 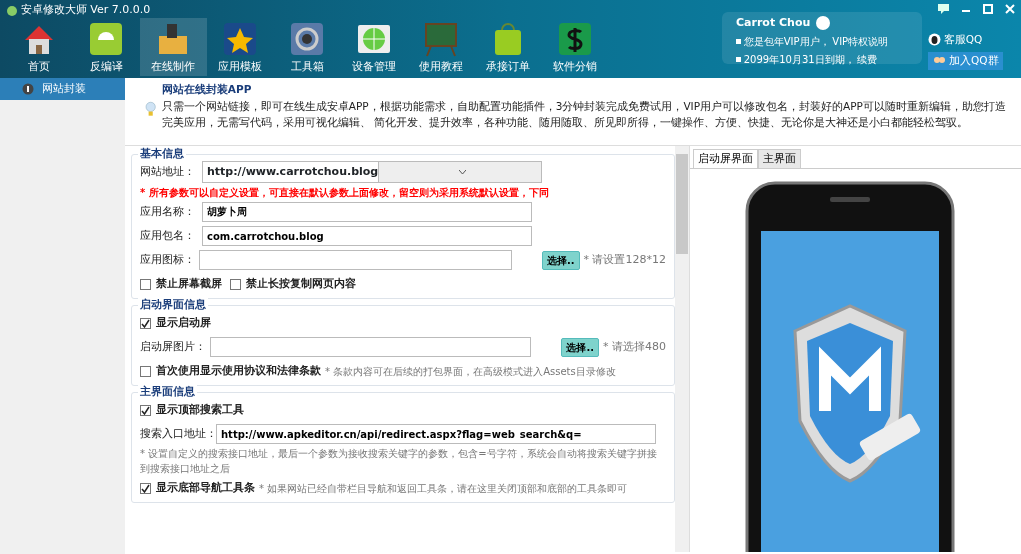 I want to click on nav-tab: 在线制作, so click(x=173, y=47).